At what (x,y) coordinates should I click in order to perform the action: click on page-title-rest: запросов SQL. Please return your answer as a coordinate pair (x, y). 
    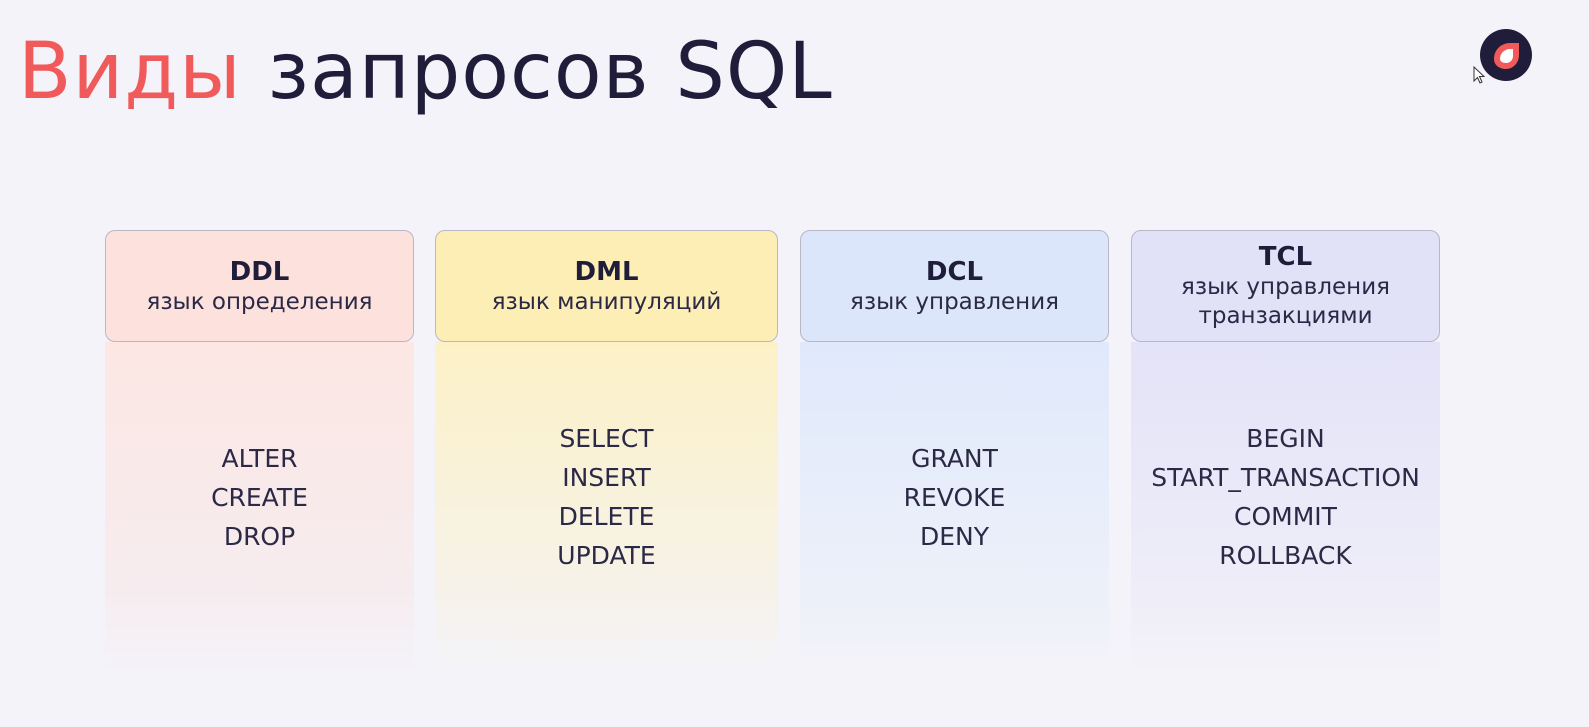
    Looking at the image, I should click on (550, 72).